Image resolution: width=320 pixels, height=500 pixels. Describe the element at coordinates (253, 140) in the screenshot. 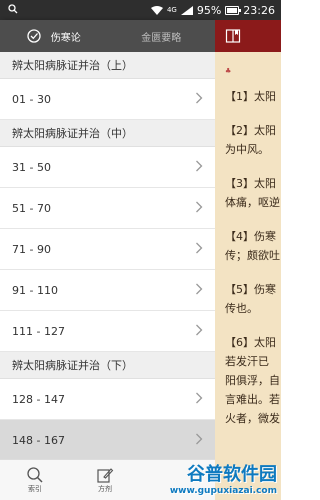

I see `article-paragraph: 【2】太阳为中风。` at that location.